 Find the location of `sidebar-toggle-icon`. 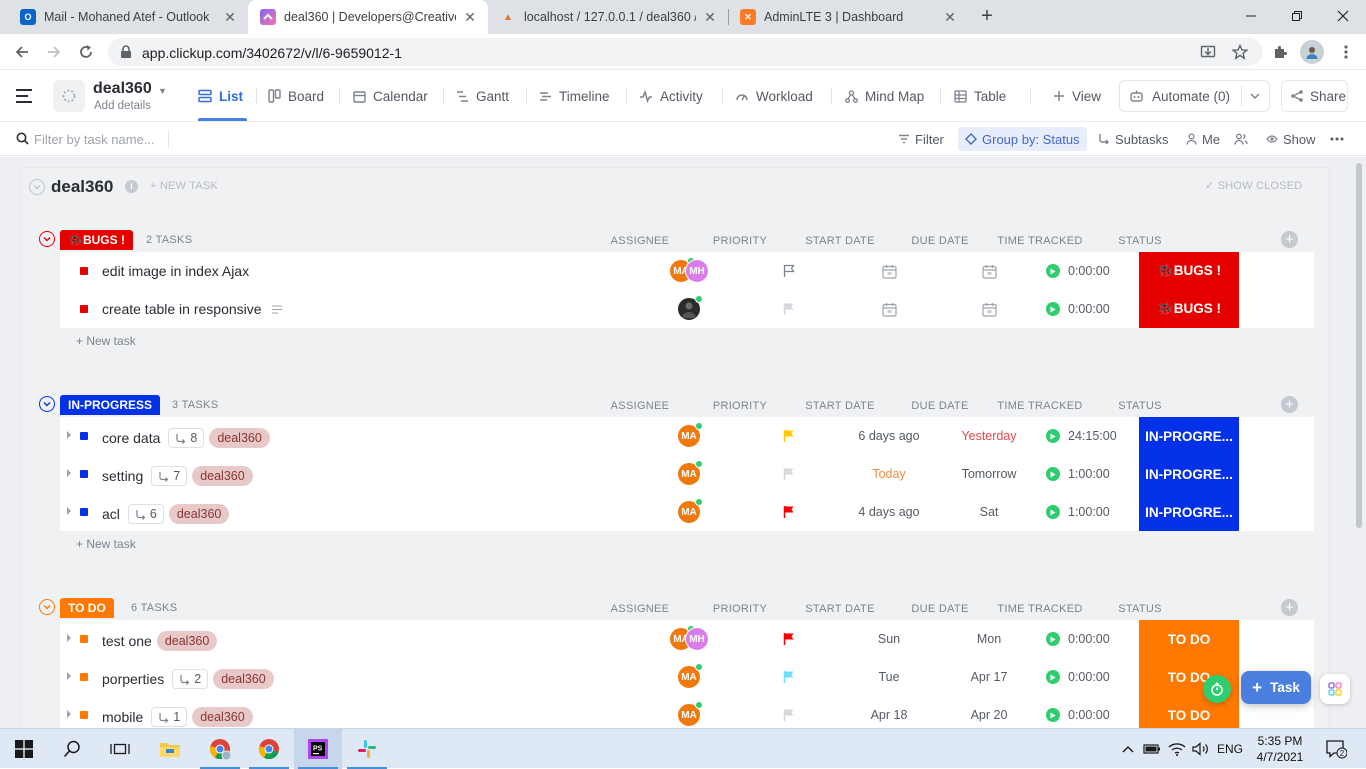

sidebar-toggle-icon is located at coordinates (24, 96).